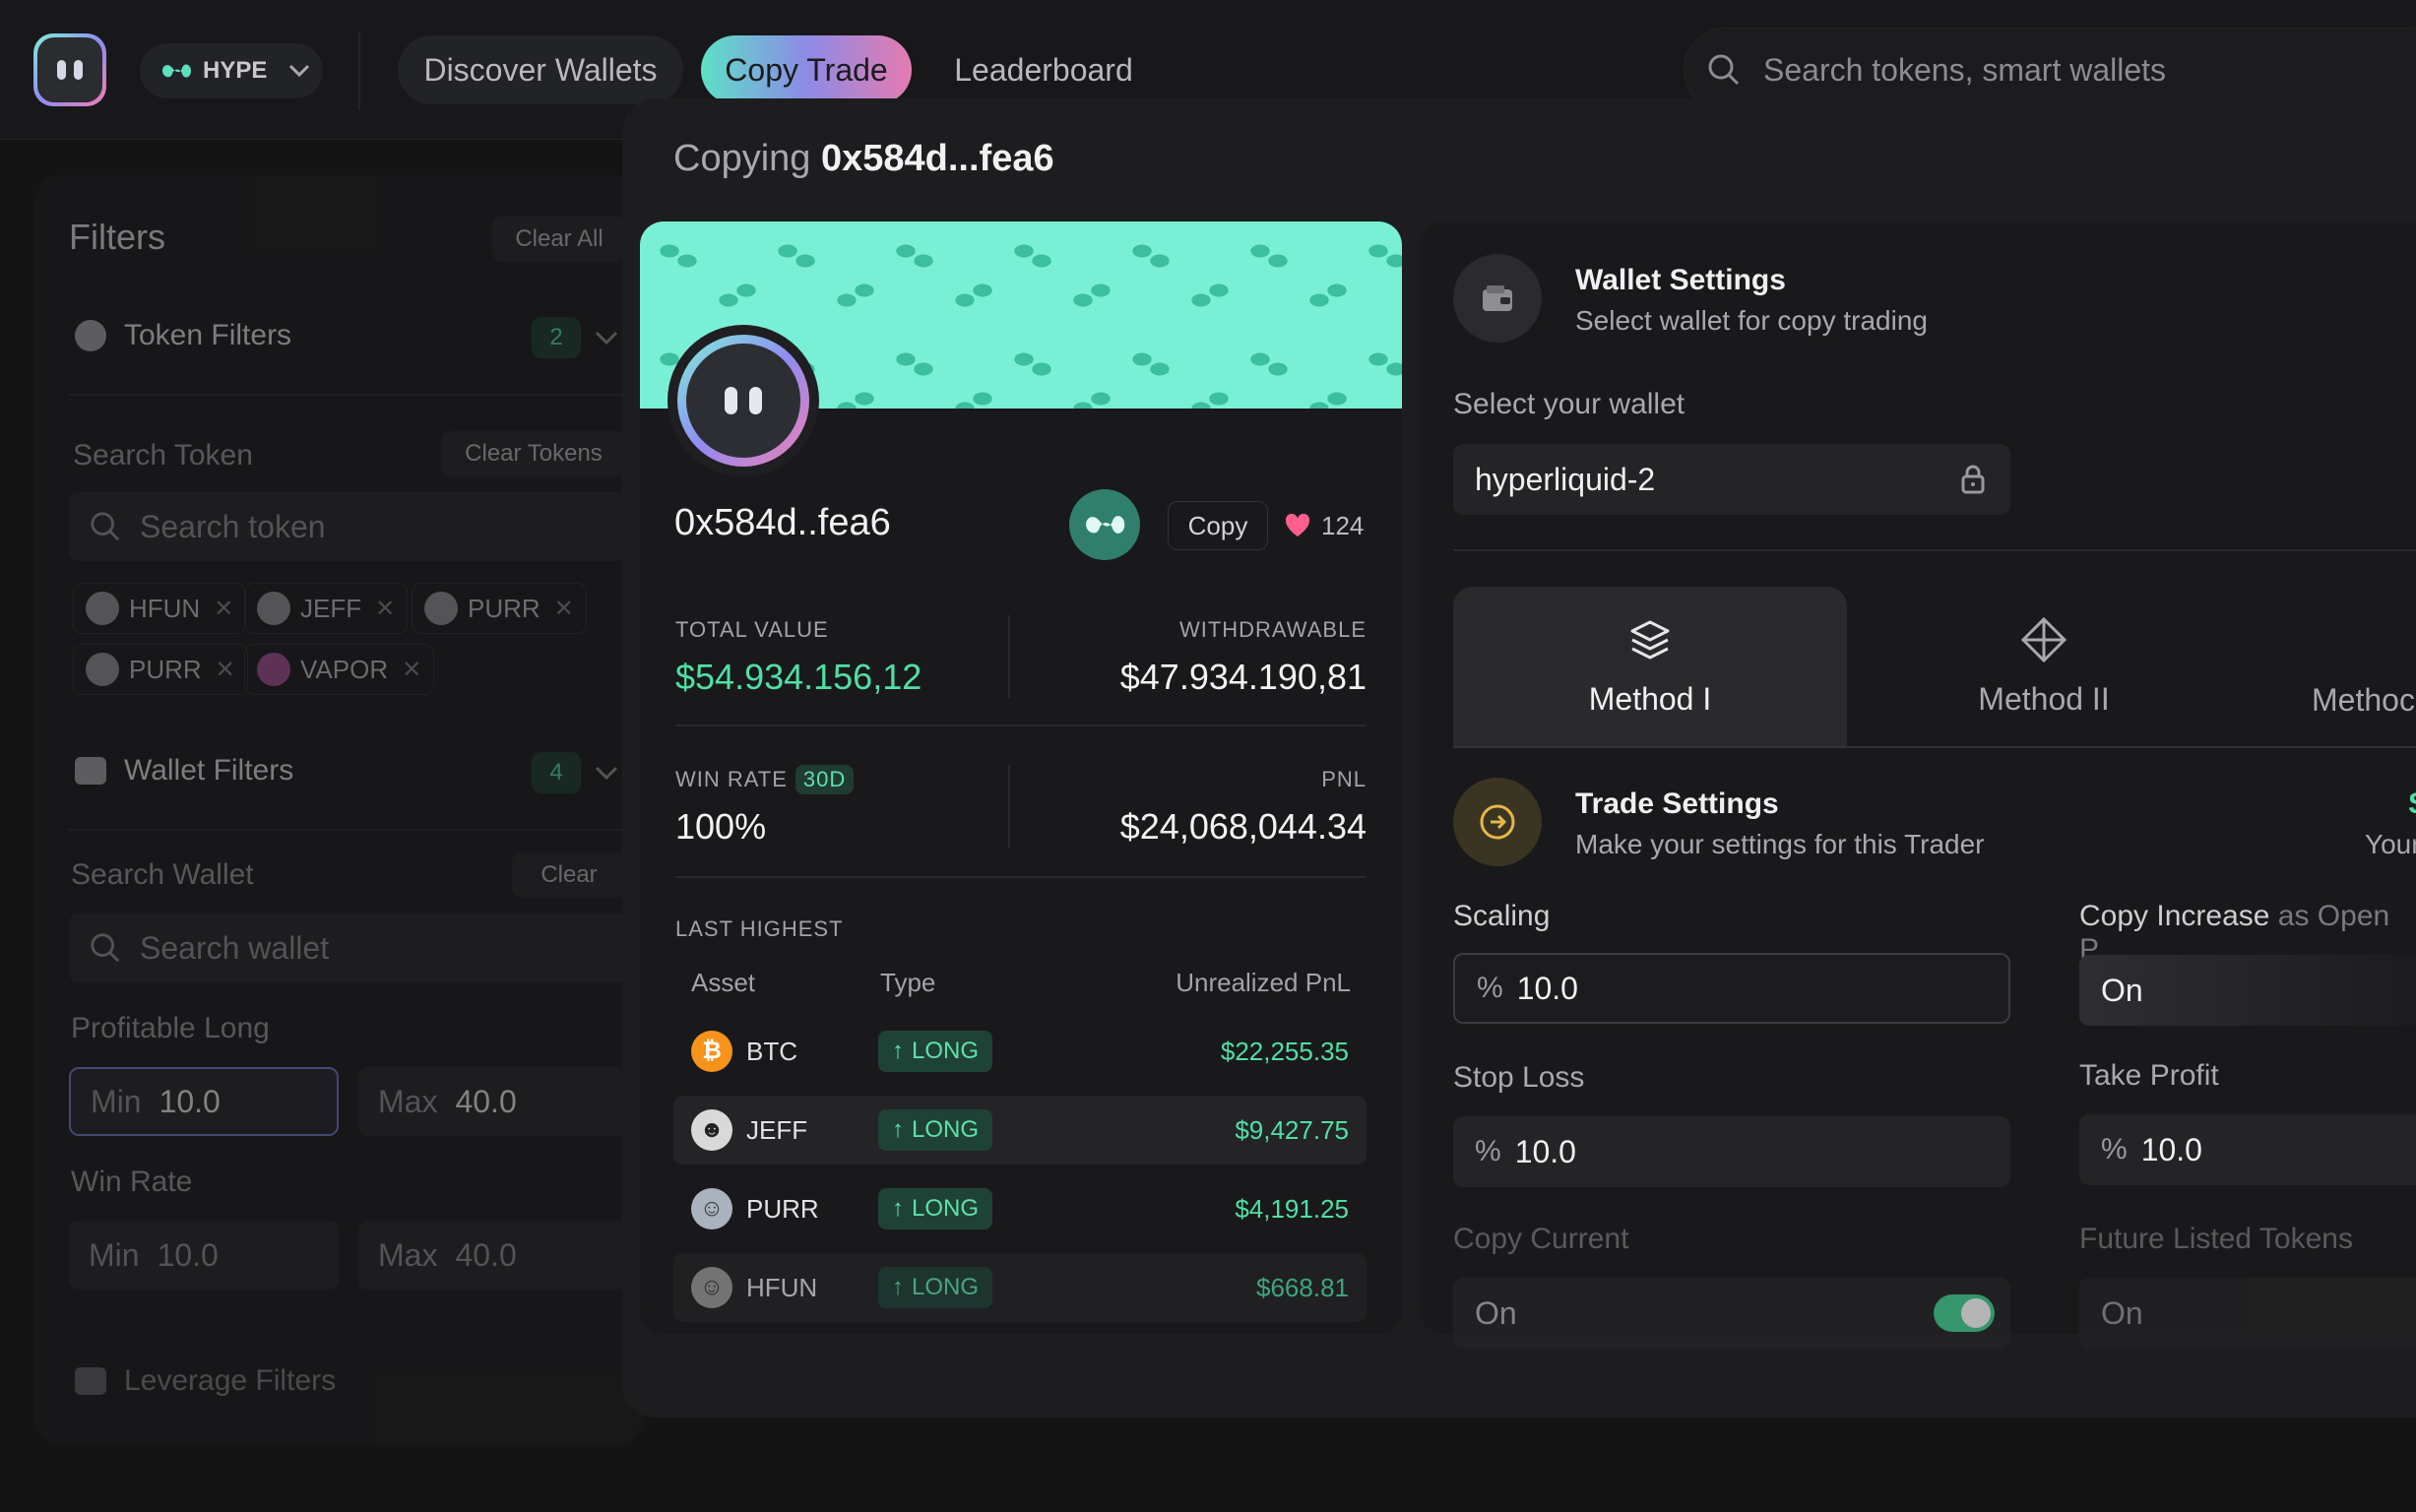  What do you see at coordinates (1020, 1130) in the screenshot?
I see `table-row: ☻ JEFF ↑ LONG $9,427.75` at bounding box center [1020, 1130].